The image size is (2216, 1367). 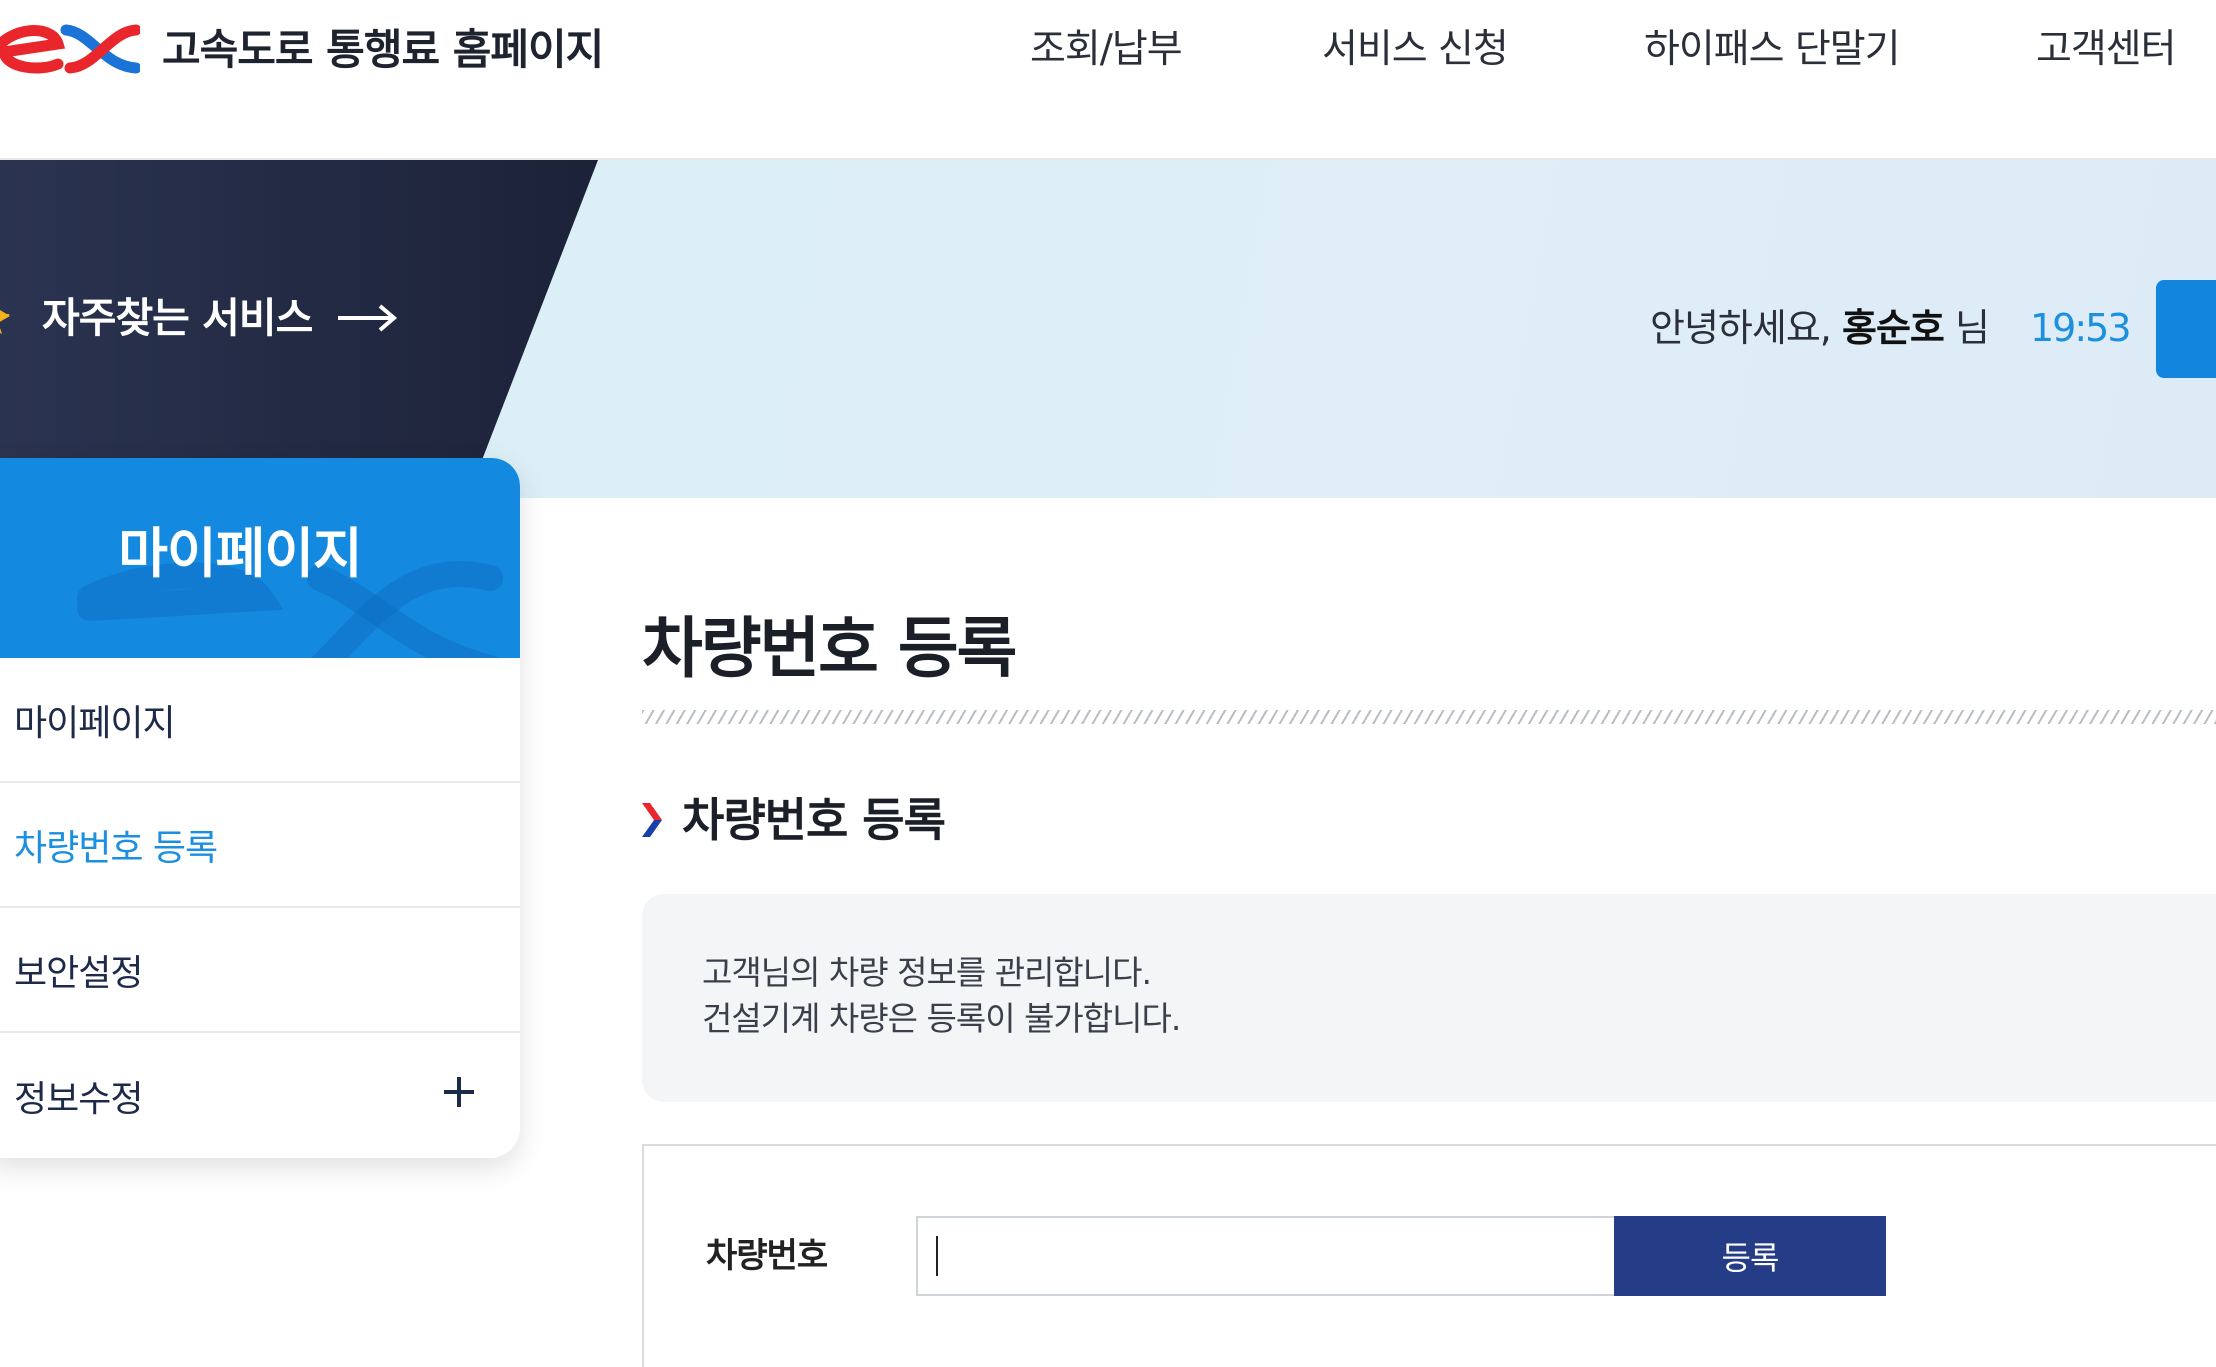 What do you see at coordinates (941, 1018) in the screenshot?
I see `notice-line: 건설기계 차량은 등록이 불가합니다.` at bounding box center [941, 1018].